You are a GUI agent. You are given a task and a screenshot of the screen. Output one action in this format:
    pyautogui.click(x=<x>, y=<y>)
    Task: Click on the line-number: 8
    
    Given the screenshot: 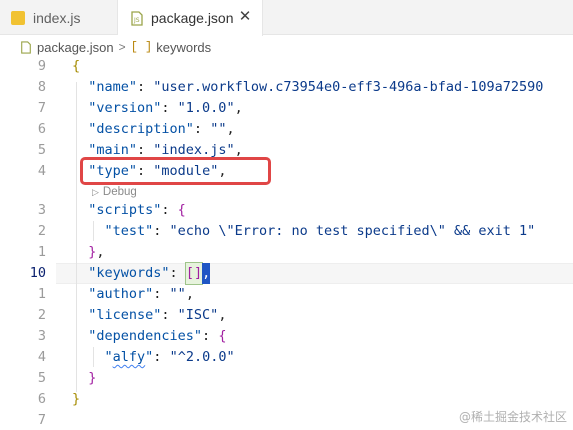 What is the action you would take?
    pyautogui.click(x=41, y=87)
    